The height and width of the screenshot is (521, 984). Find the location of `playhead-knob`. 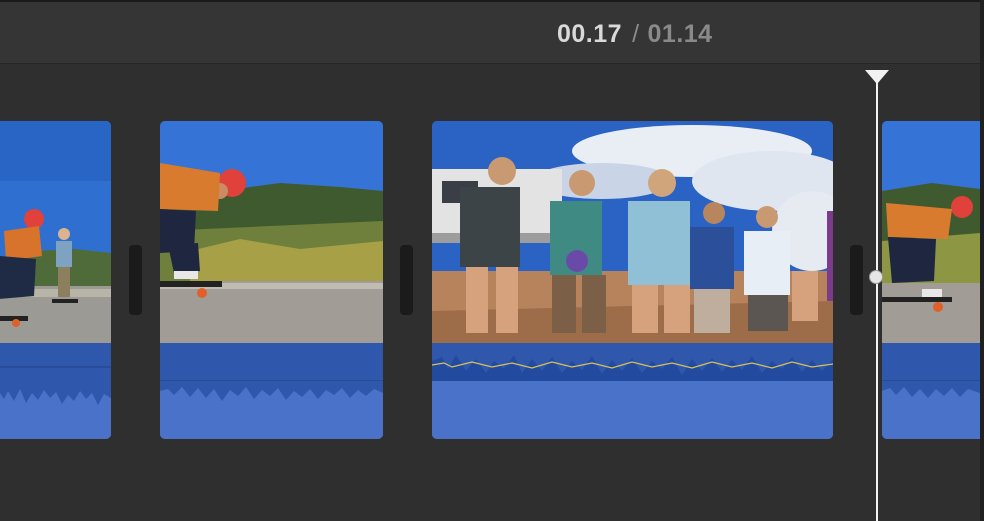

playhead-knob is located at coordinates (876, 277).